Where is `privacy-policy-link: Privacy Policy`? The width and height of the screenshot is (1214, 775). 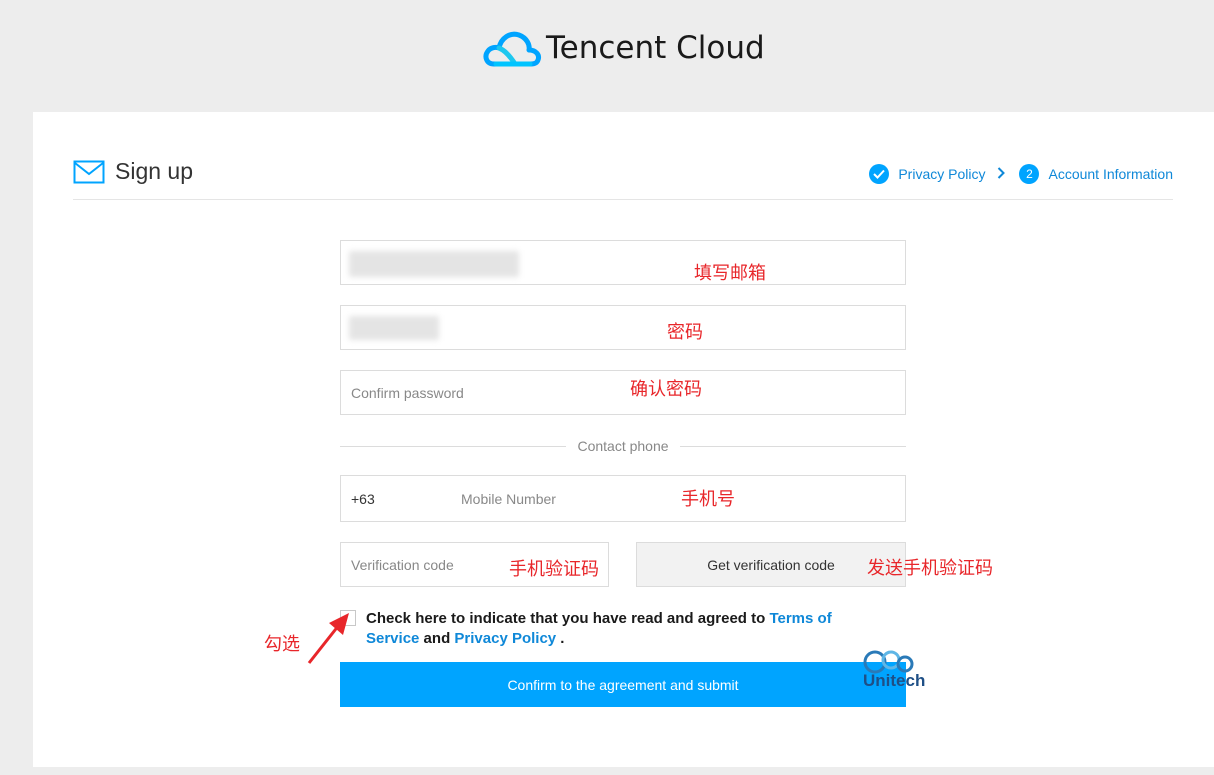 privacy-policy-link: Privacy Policy is located at coordinates (505, 638).